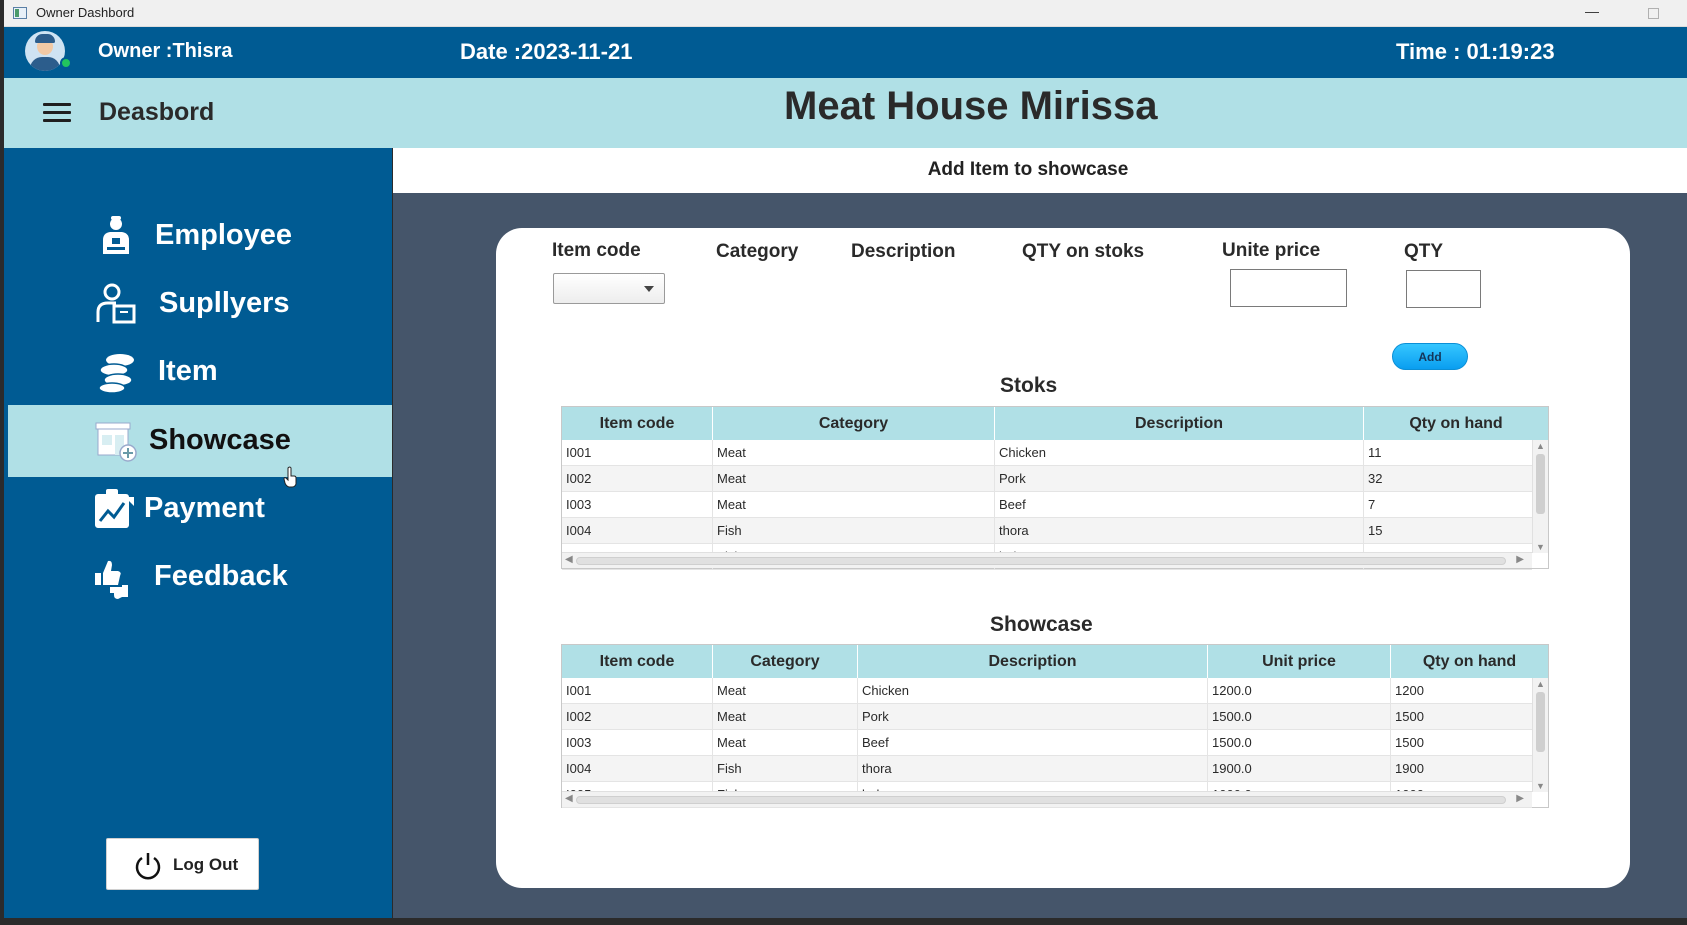  I want to click on table-row: I004 Fish thora 1900.0 1900, so click(1047, 769).